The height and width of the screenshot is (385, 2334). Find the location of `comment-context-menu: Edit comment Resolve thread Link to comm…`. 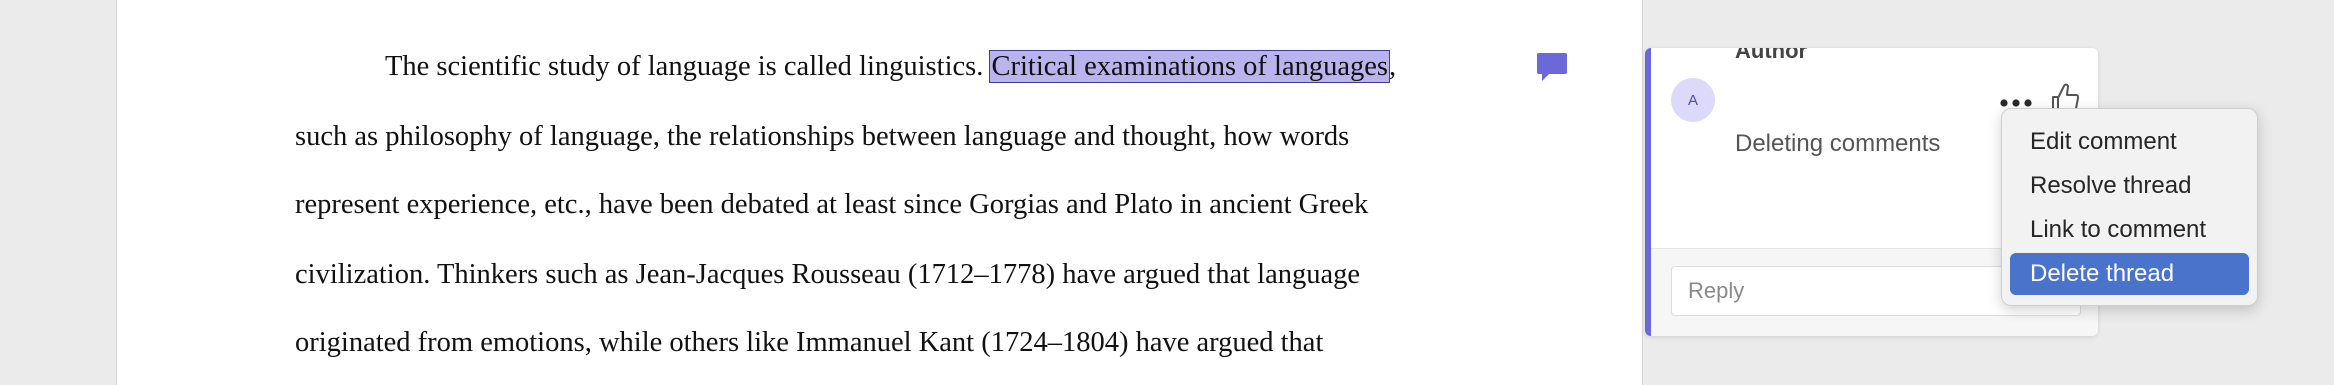

comment-context-menu: Edit comment Resolve thread Link to comm… is located at coordinates (2129, 207).